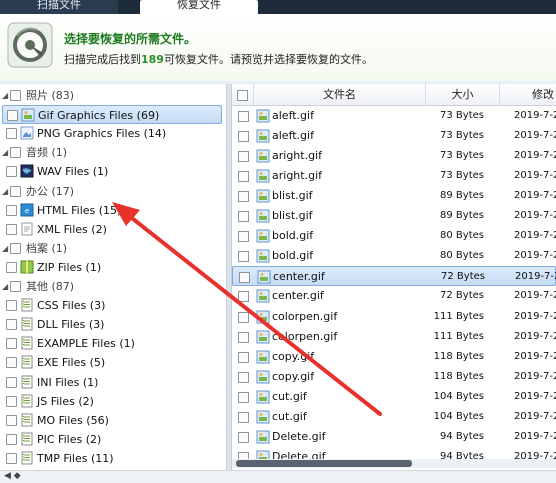 Image resolution: width=556 pixels, height=483 pixels. Describe the element at coordinates (324, 463) in the screenshot. I see `scrollbar-thumb` at that location.